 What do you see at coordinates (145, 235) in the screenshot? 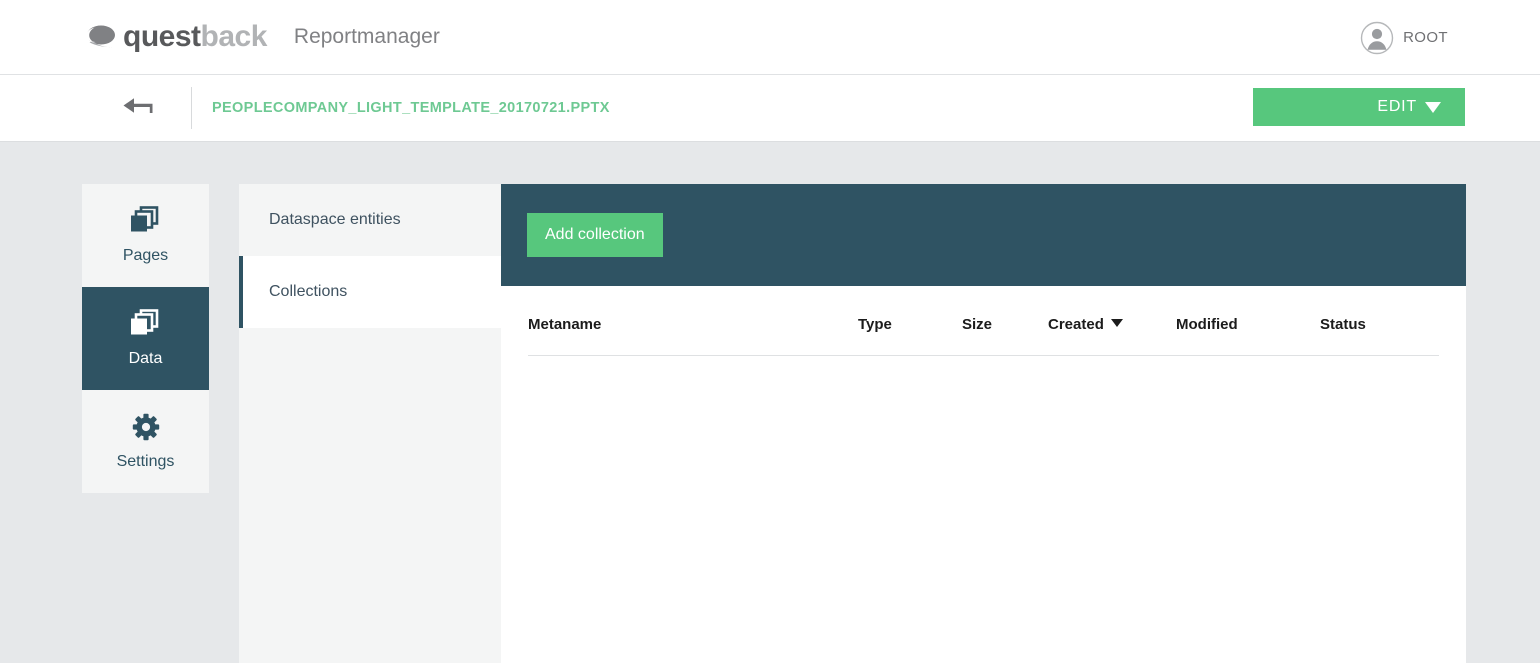
I see `sidebar-item-pages: Pages` at bounding box center [145, 235].